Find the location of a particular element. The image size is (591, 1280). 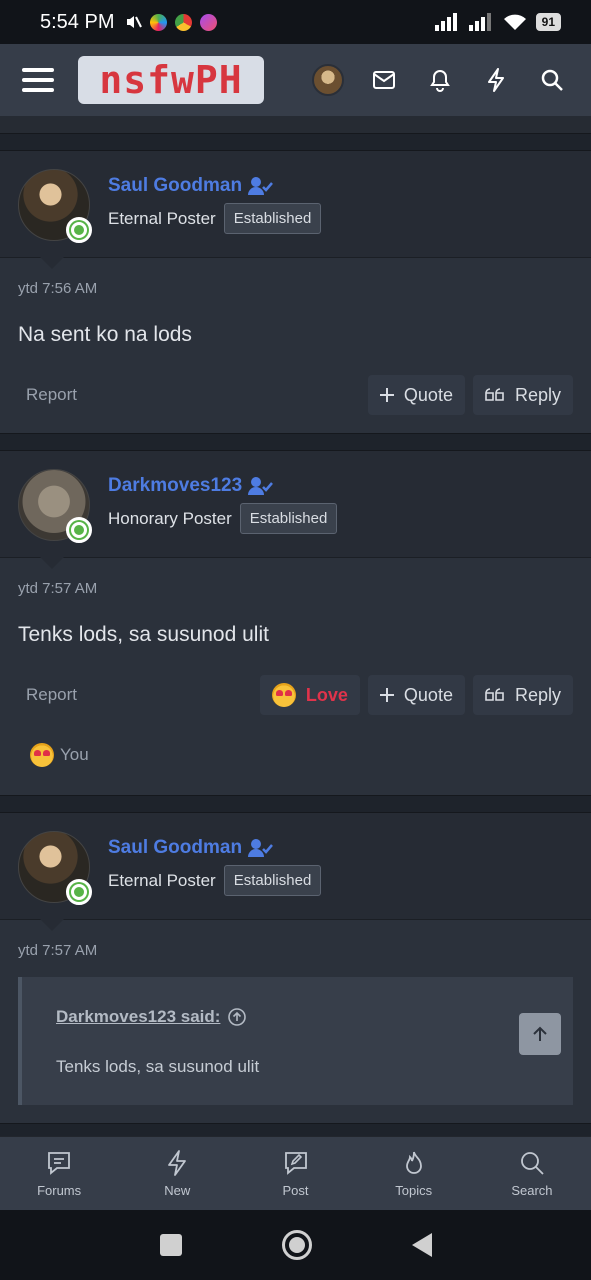

signal-2-icon is located at coordinates (479, 22).